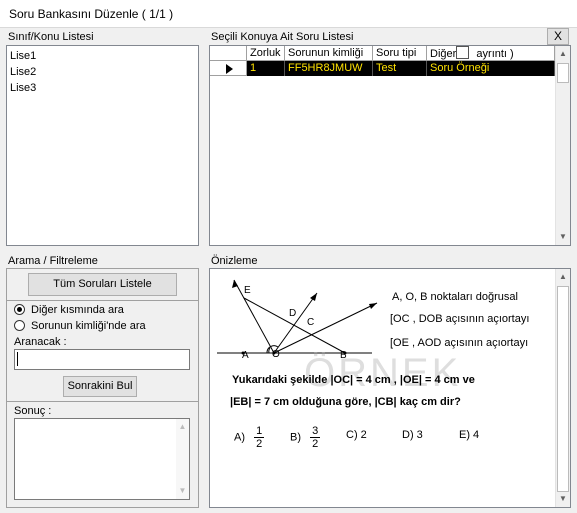 This screenshot has width=577, height=513. What do you see at coordinates (102, 459) in the screenshot?
I see `result-textarea: ▲ ▼` at bounding box center [102, 459].